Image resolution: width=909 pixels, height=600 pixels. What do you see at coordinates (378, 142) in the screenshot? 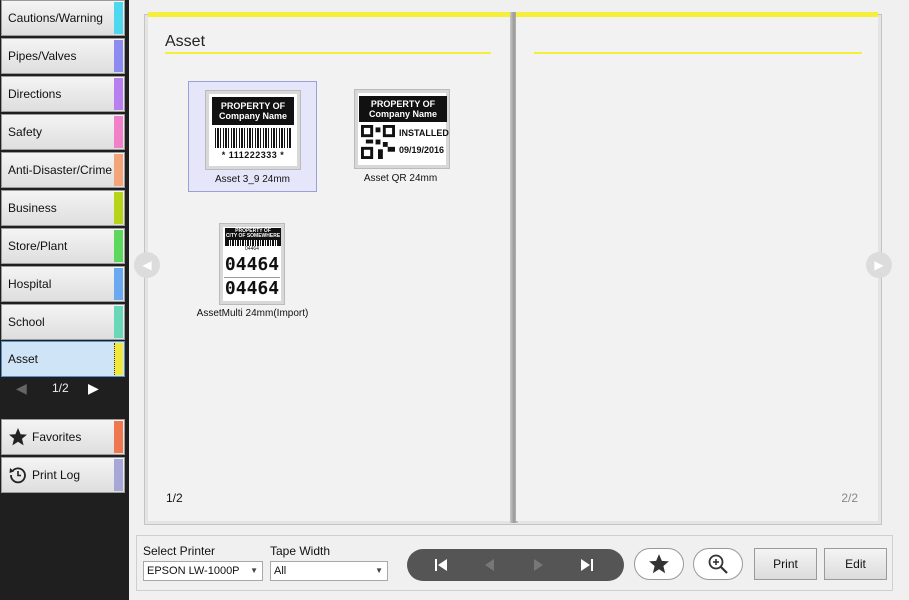
I see `qr-code-graphic` at bounding box center [378, 142].